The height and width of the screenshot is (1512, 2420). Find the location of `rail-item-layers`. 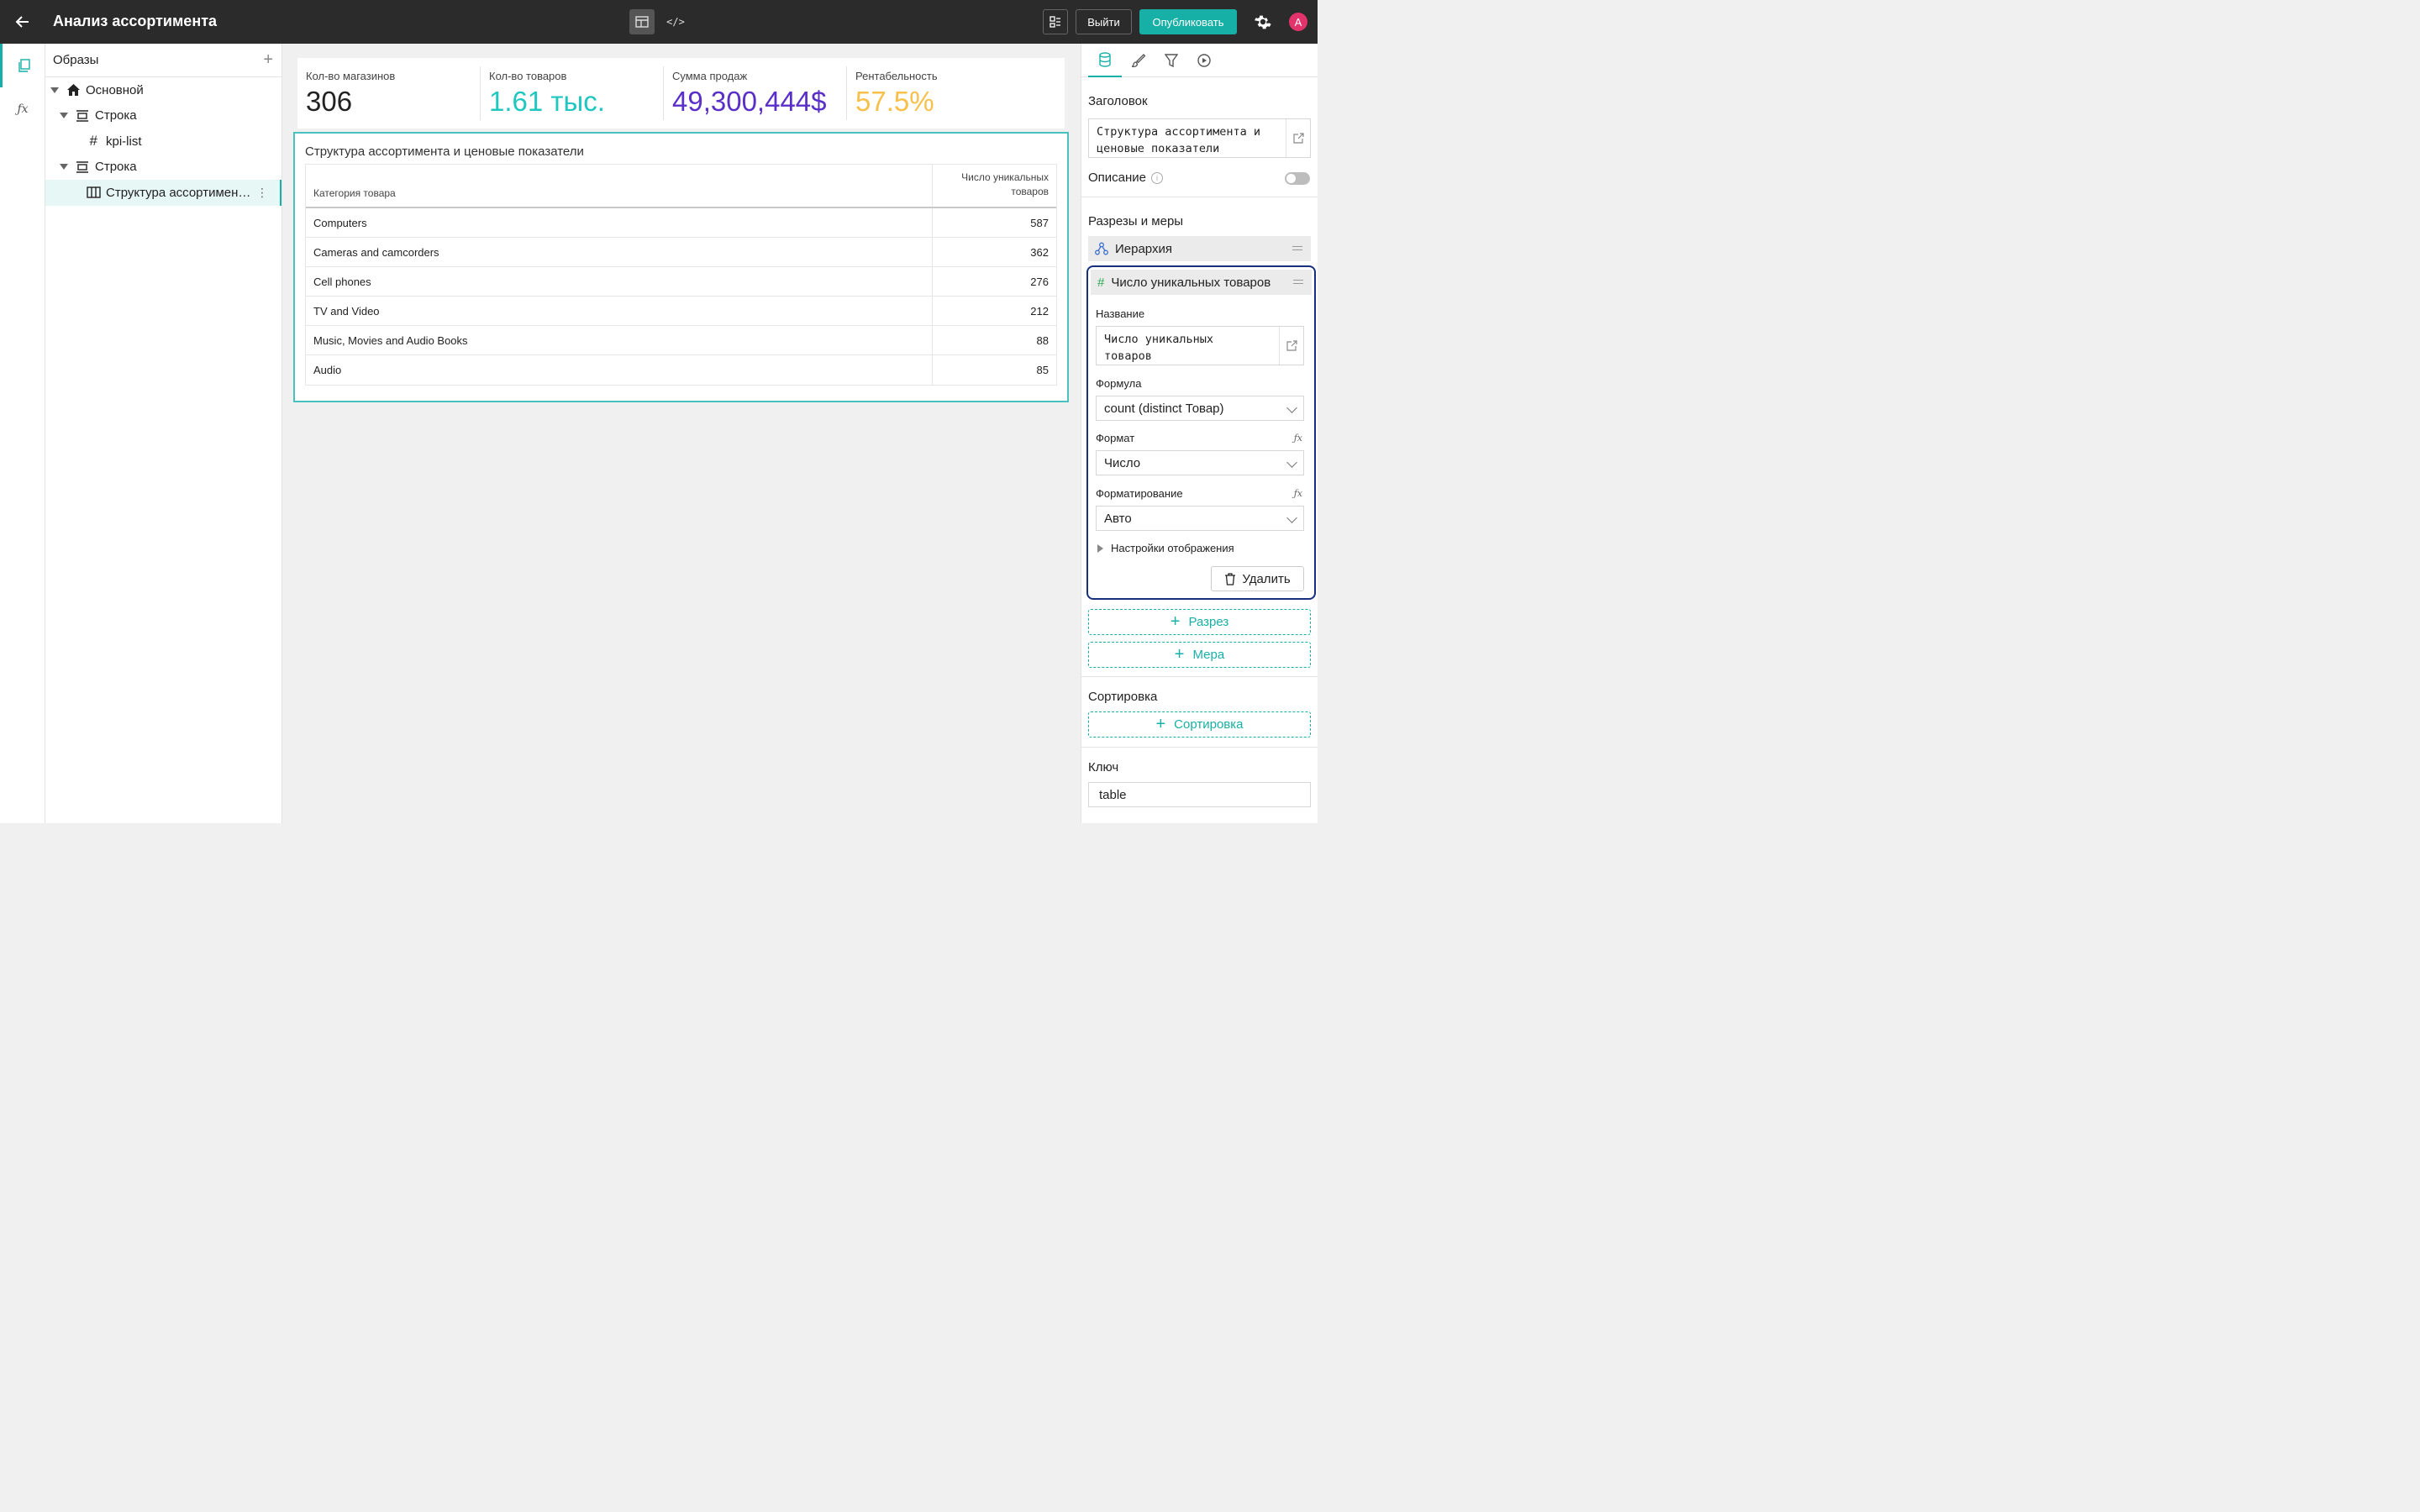

rail-item-layers is located at coordinates (22, 65).